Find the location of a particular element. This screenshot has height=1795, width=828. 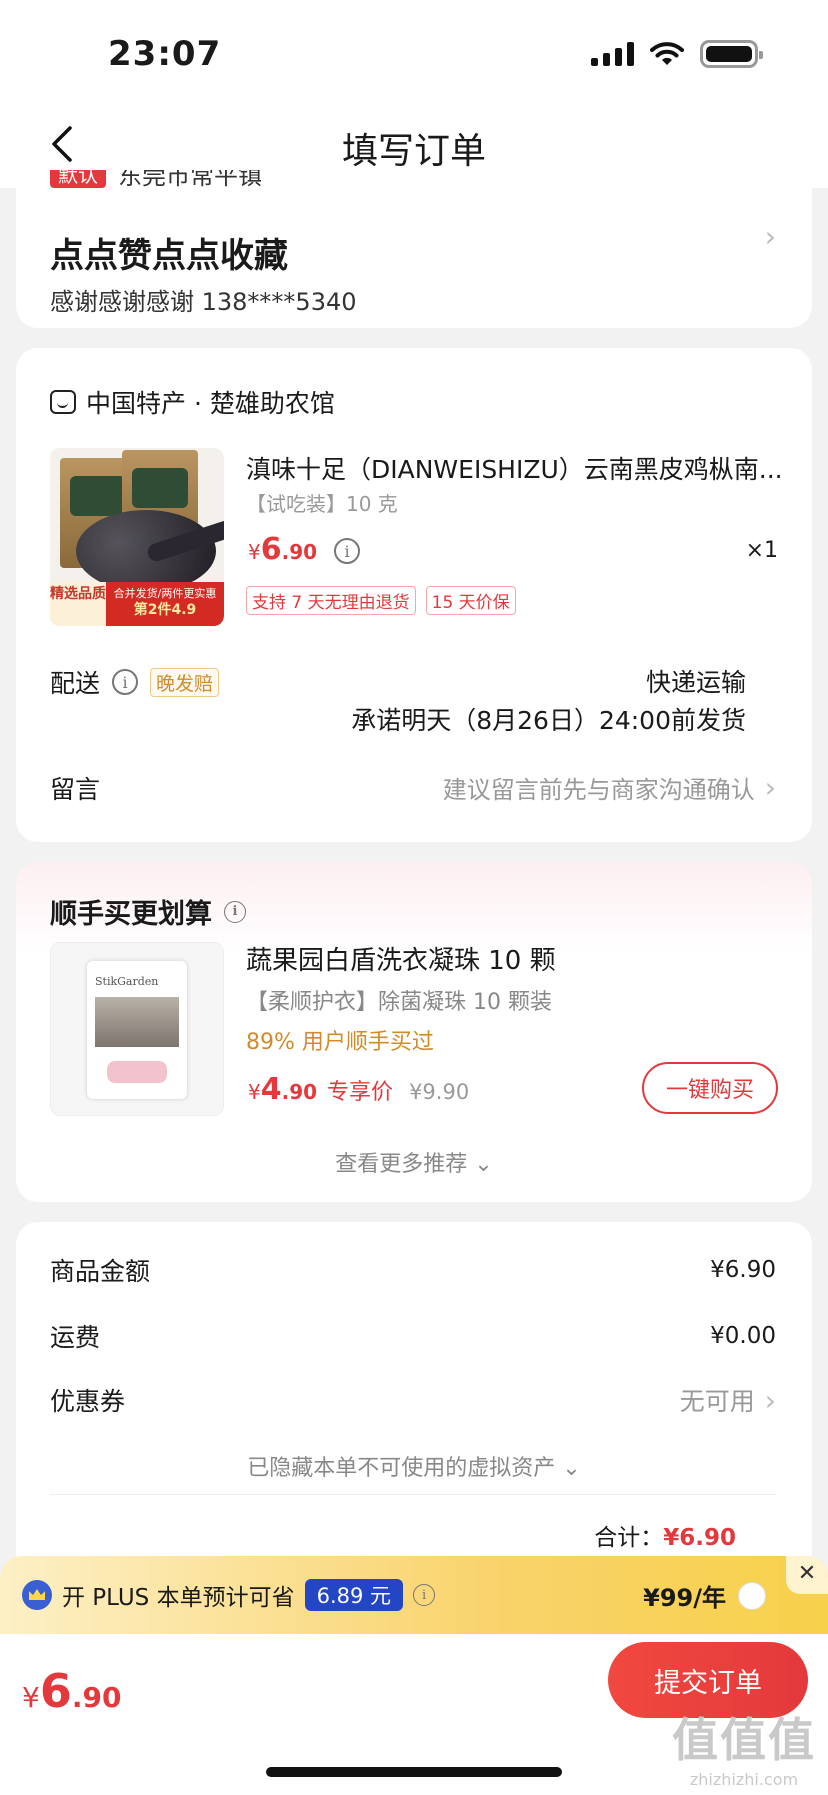

watermark-url: zhizhizhi.com is located at coordinates (744, 1779).